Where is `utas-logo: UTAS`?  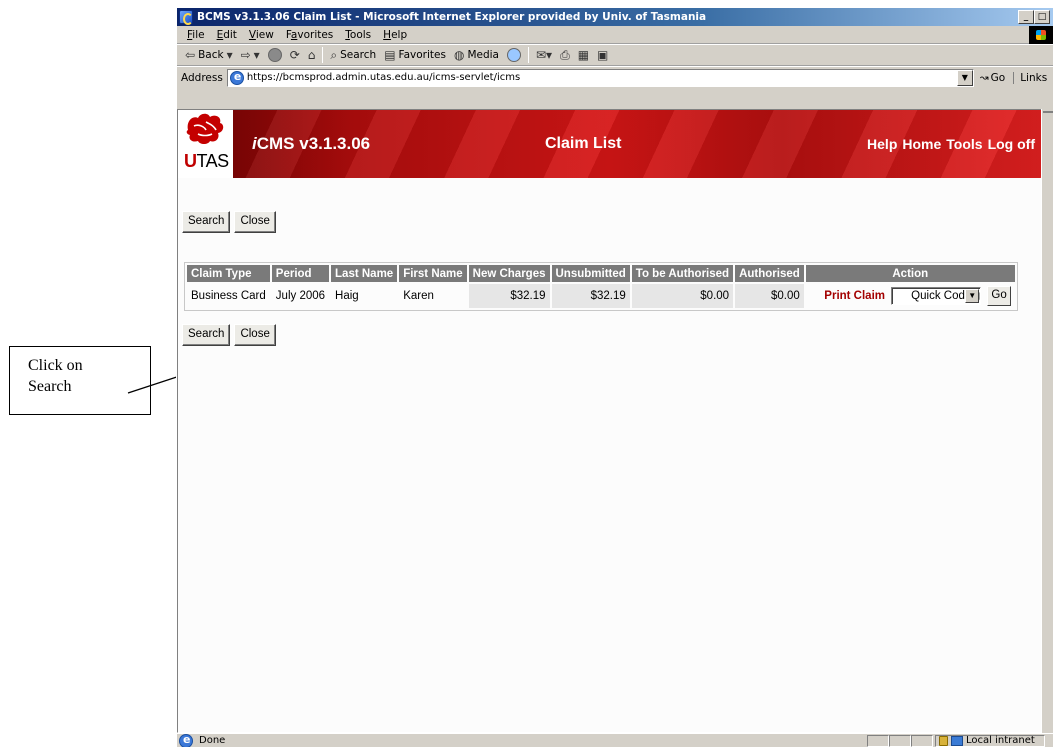
utas-logo: UTAS is located at coordinates (205, 144).